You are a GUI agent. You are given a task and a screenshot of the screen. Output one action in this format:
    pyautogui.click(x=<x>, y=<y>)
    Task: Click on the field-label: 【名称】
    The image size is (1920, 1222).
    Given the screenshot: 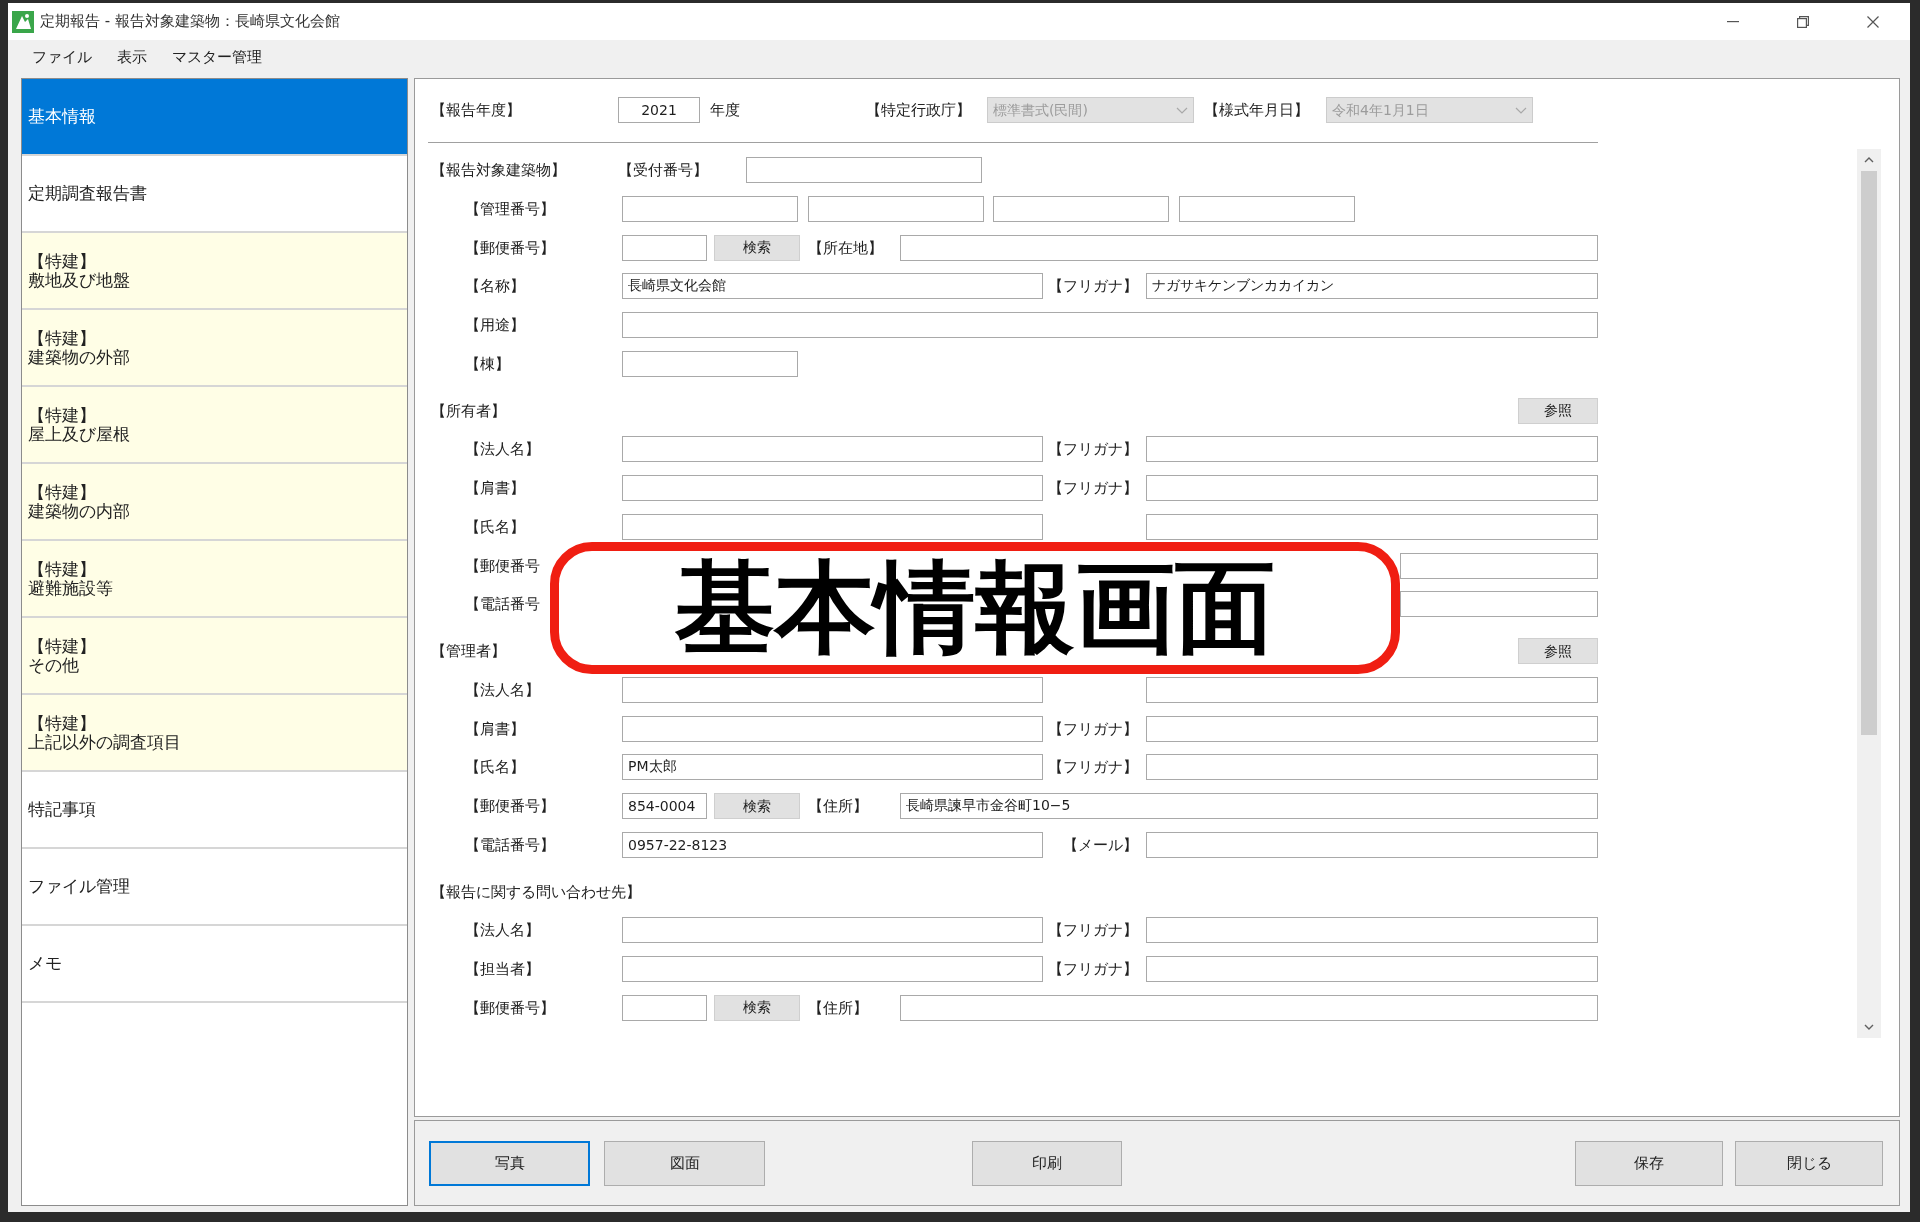 What is the action you would take?
    pyautogui.click(x=495, y=286)
    